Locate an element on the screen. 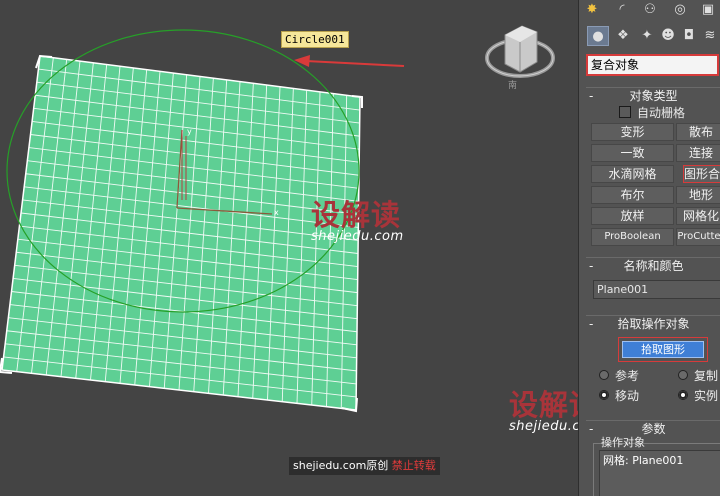 The width and height of the screenshot is (720, 496). rollout-name-color: - 名称和颜色 is located at coordinates (653, 265).